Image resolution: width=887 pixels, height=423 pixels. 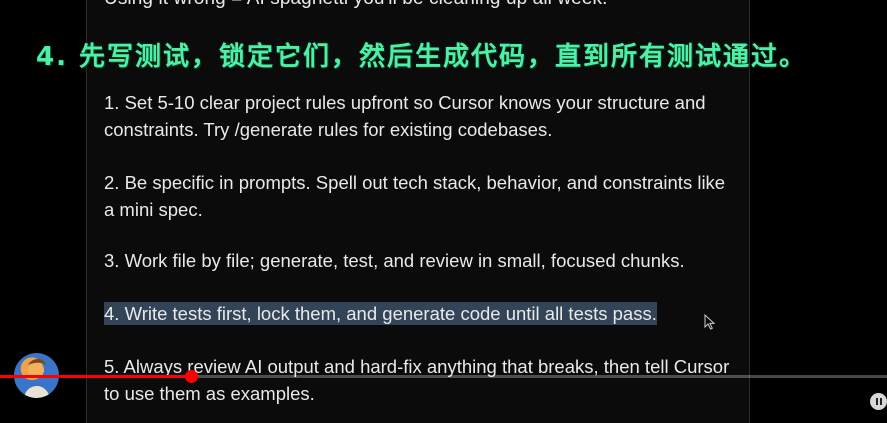 What do you see at coordinates (191, 376) in the screenshot?
I see `progress-scrubber-handle` at bounding box center [191, 376].